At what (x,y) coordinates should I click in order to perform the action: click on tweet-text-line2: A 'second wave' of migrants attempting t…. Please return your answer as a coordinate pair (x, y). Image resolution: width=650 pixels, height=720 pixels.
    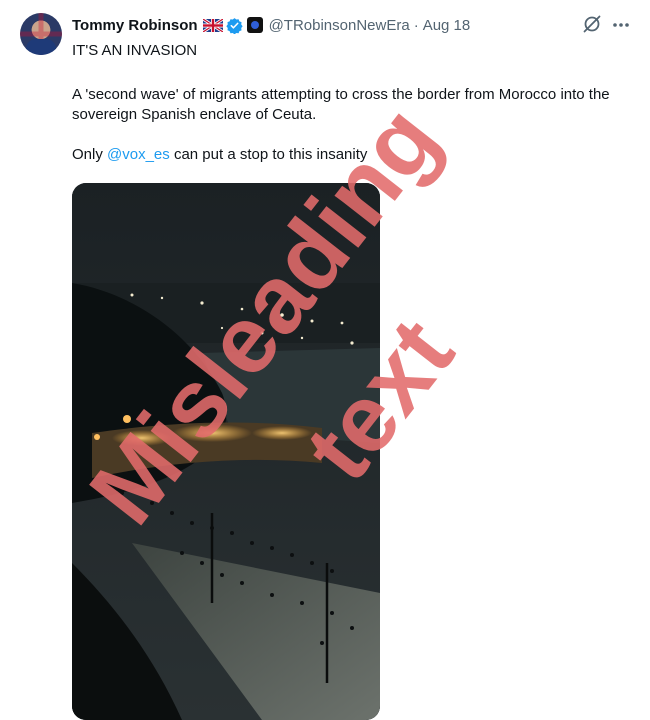
    Looking at the image, I should click on (341, 104).